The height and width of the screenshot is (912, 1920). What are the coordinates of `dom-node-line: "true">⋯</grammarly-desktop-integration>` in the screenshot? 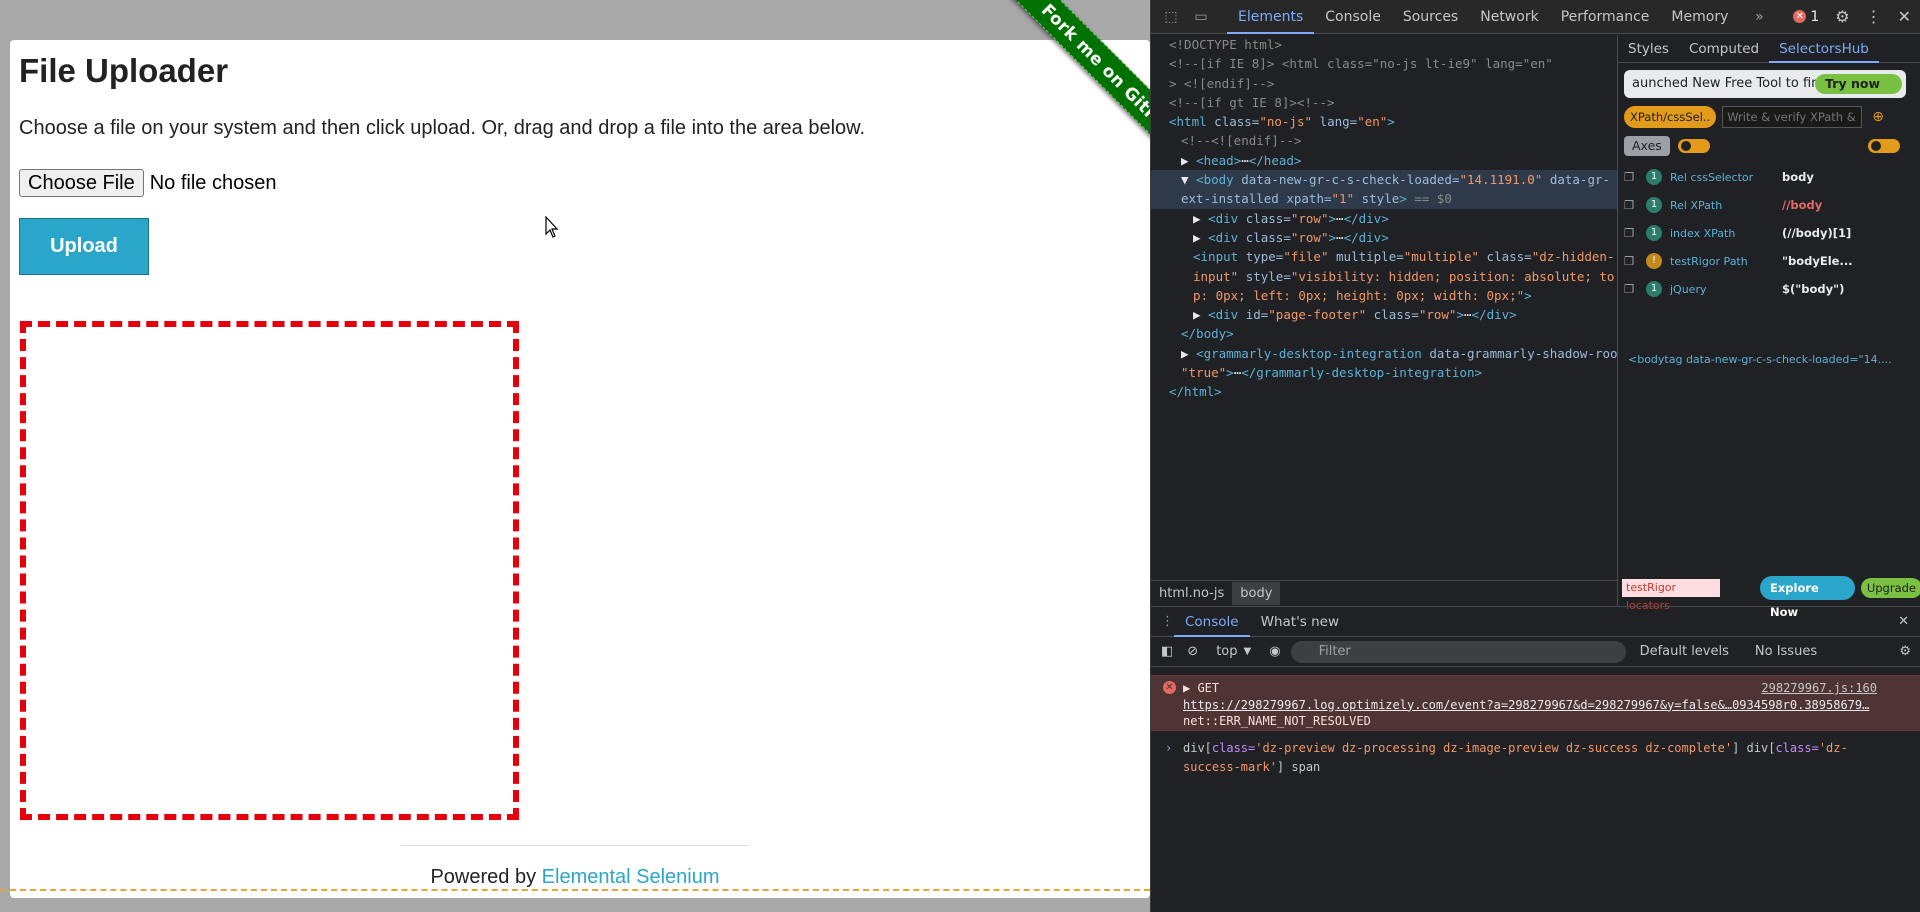 It's located at (1384, 372).